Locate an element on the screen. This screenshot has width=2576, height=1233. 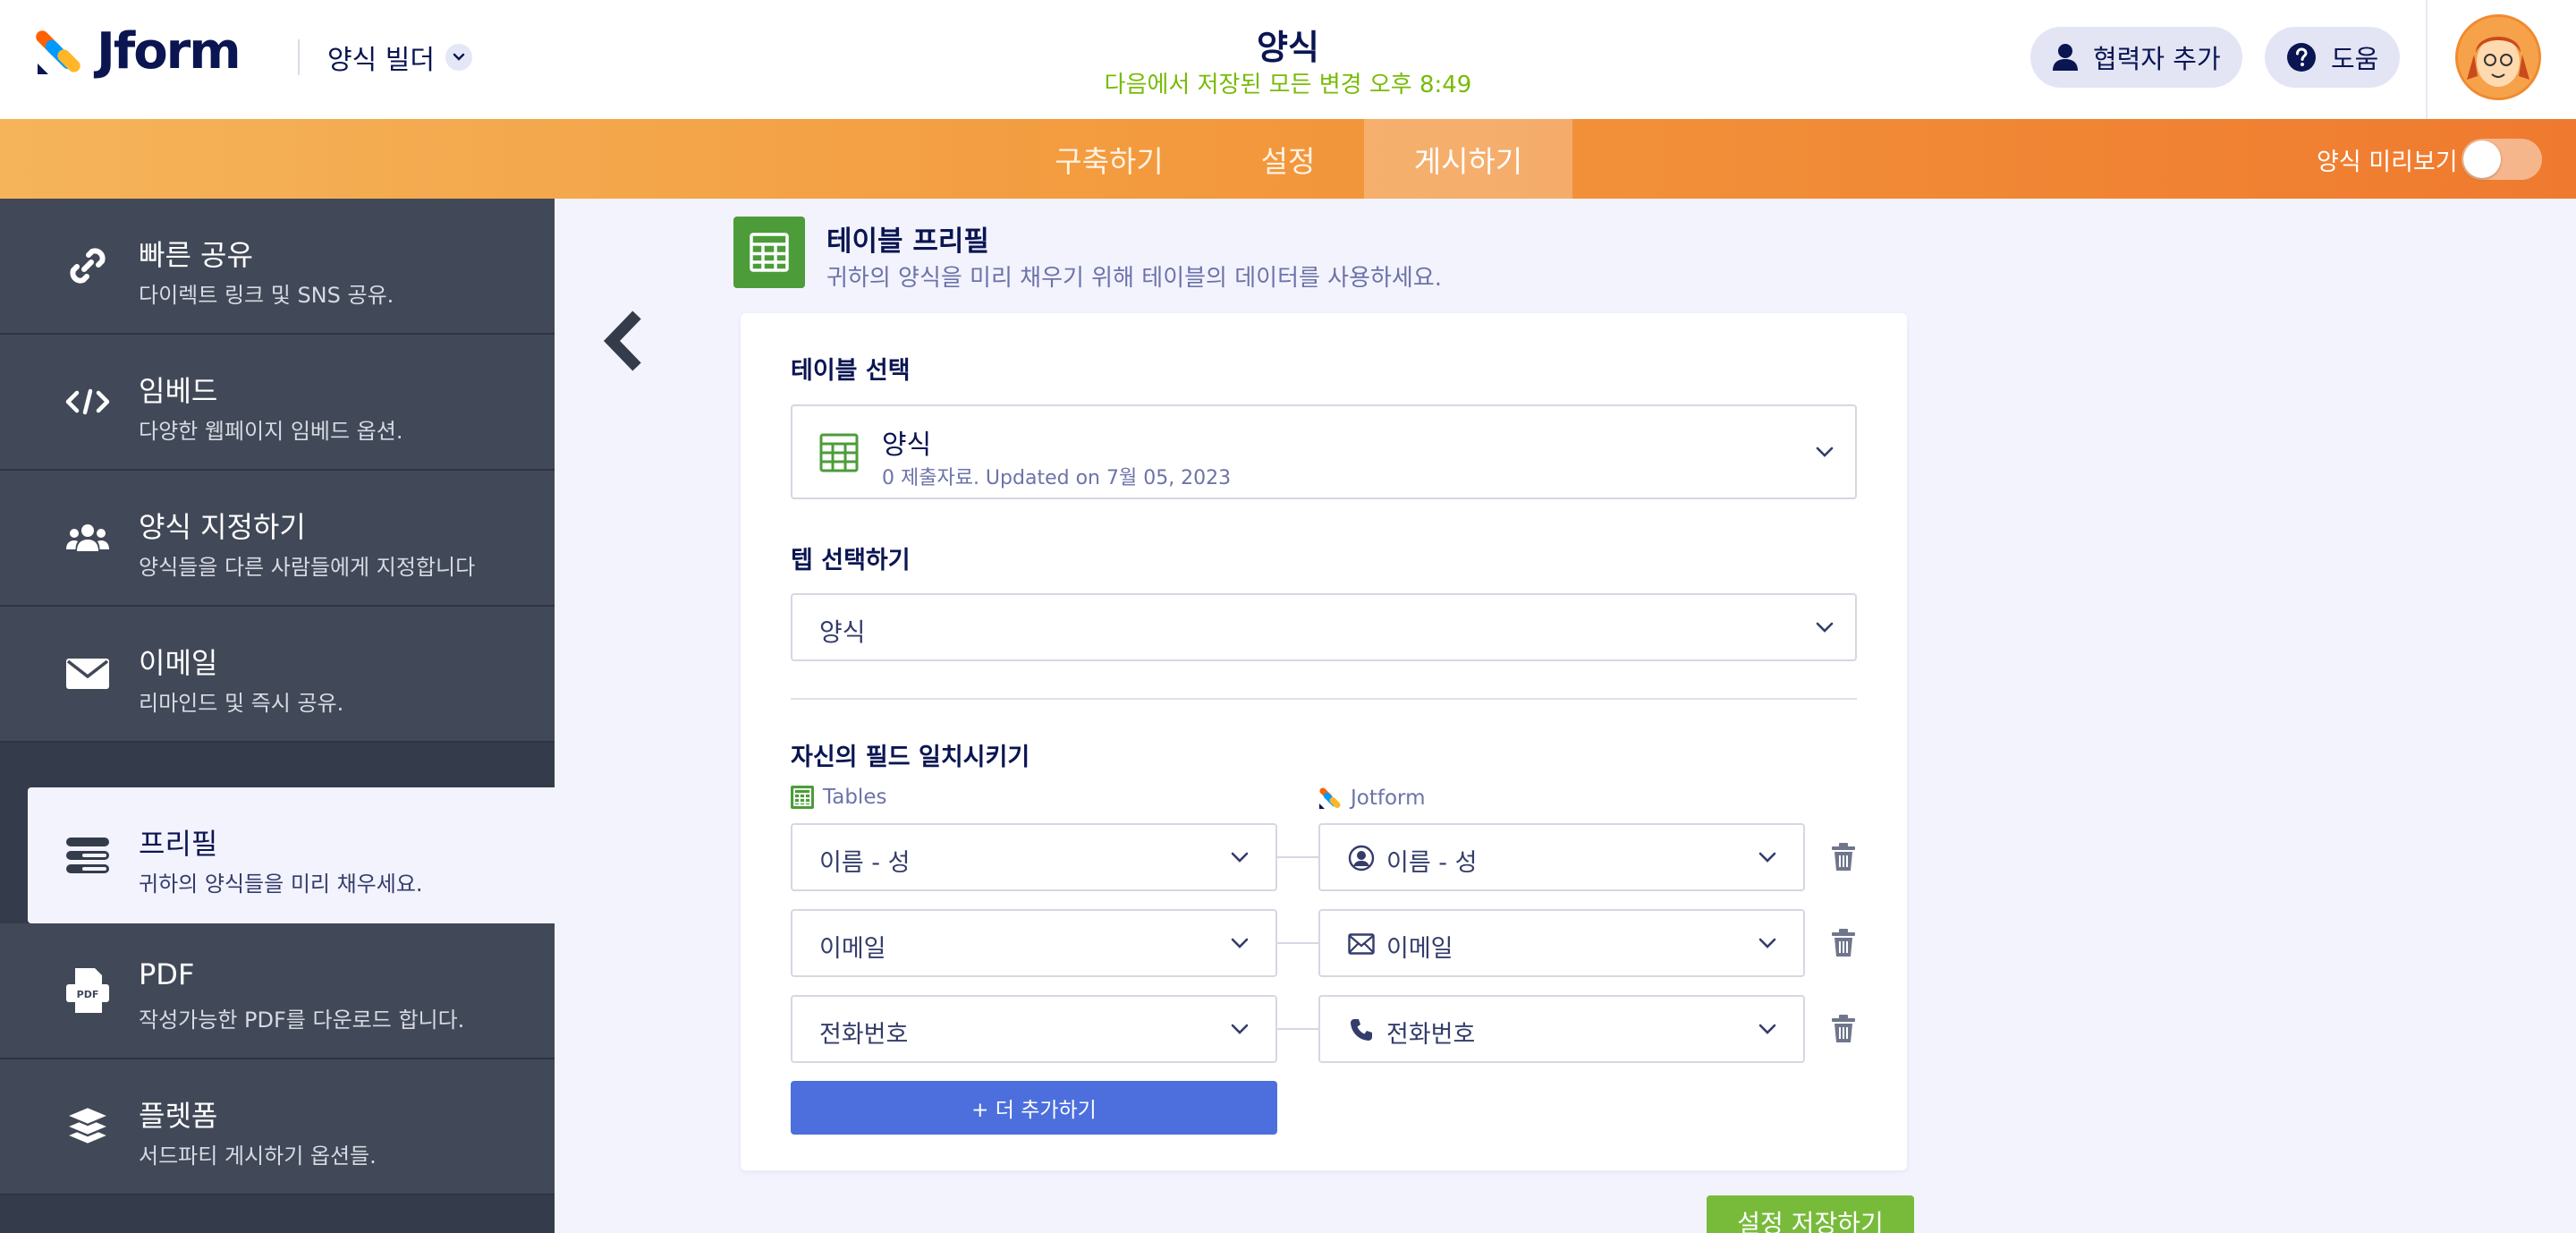
table-field-select: 이름 - 성 is located at coordinates (1034, 857).